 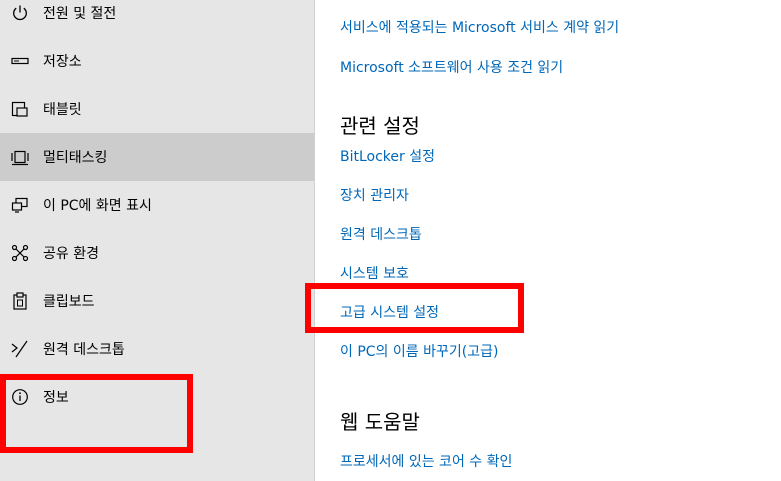 What do you see at coordinates (157, 109) in the screenshot?
I see `sidebar-item-tablet: 태블릿` at bounding box center [157, 109].